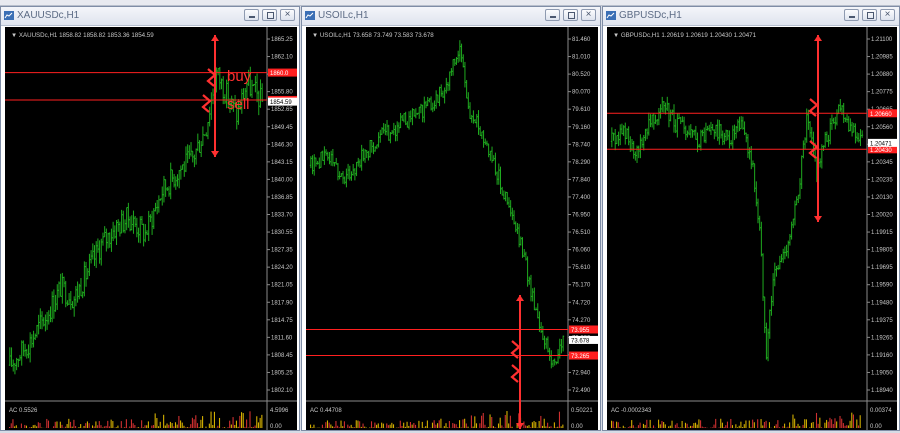 This screenshot has width=900, height=433. I want to click on annotation-sell: sell, so click(238, 104).